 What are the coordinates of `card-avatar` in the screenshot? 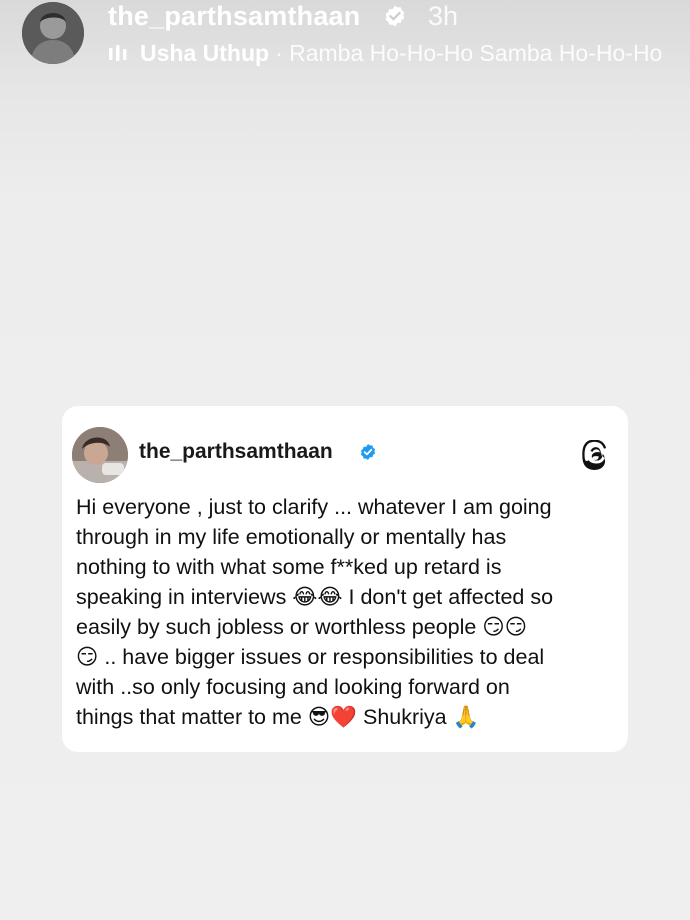 It's located at (100, 455).